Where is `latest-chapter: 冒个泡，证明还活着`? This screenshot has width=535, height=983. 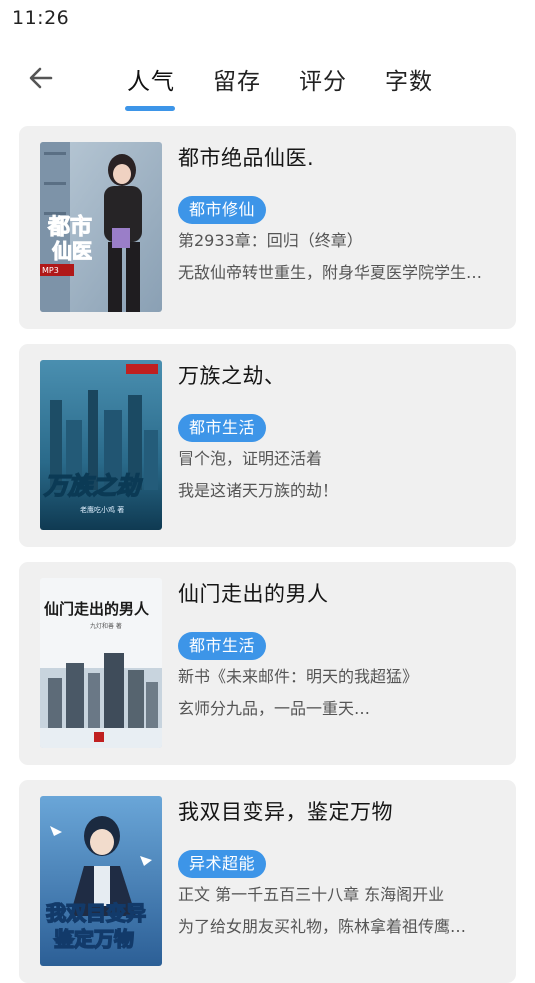
latest-chapter: 冒个泡，证明还活着 is located at coordinates (250, 458).